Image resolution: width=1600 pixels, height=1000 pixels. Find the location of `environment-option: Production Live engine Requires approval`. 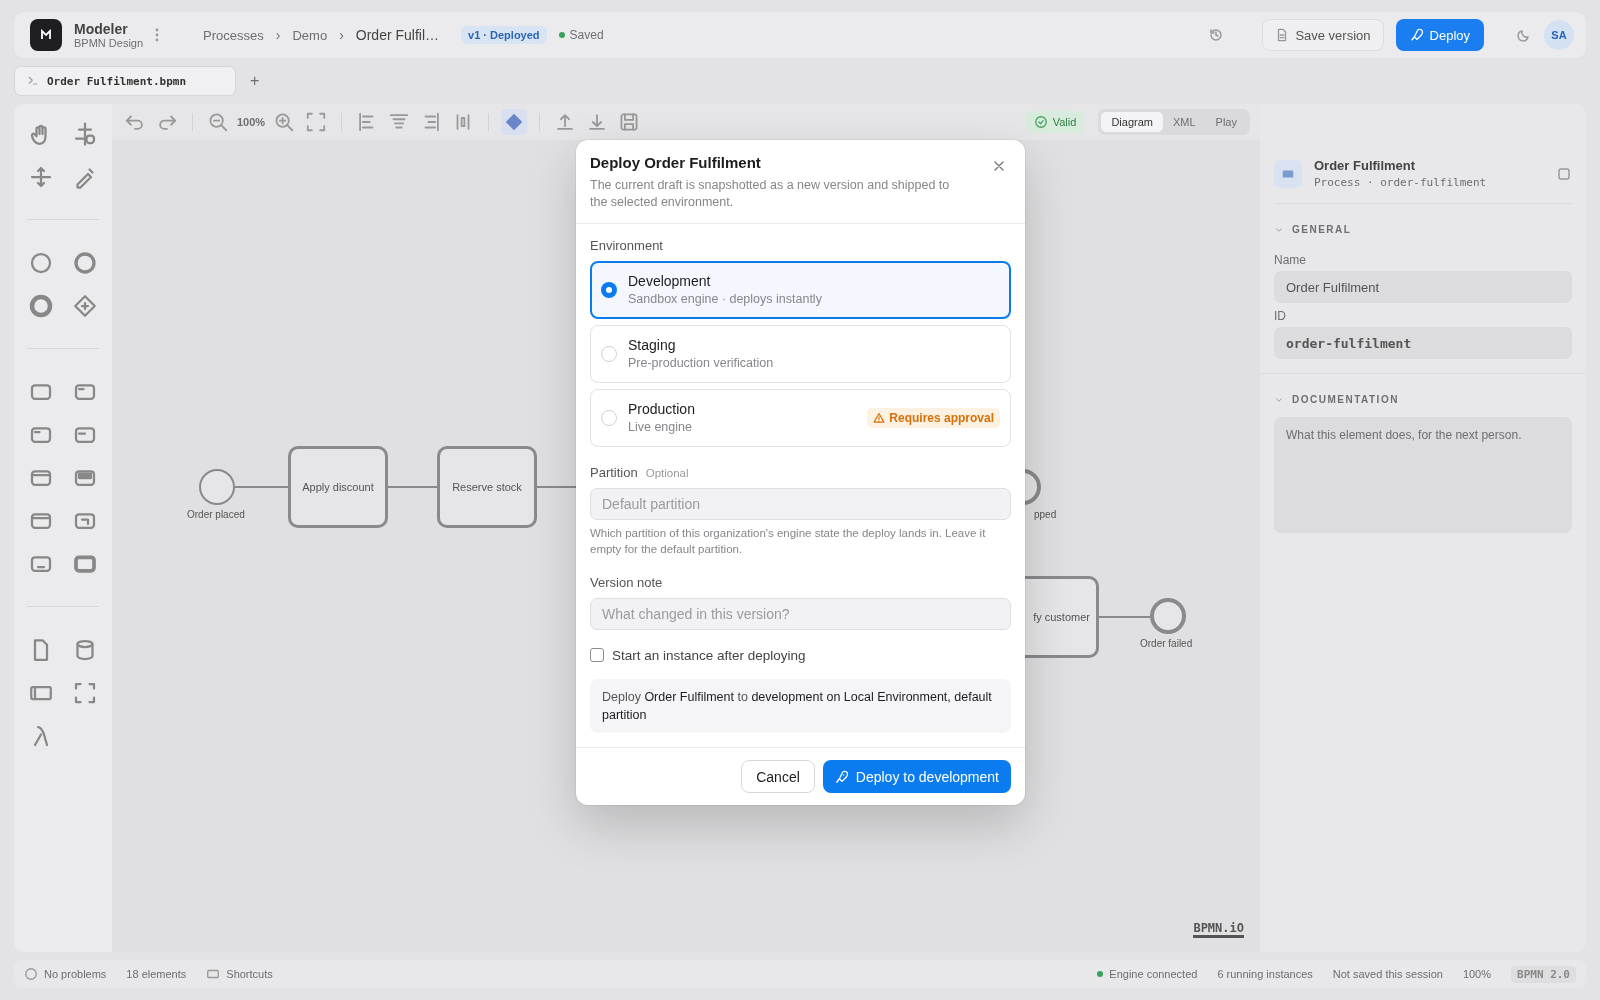

environment-option: Production Live engine Requires approval is located at coordinates (800, 417).